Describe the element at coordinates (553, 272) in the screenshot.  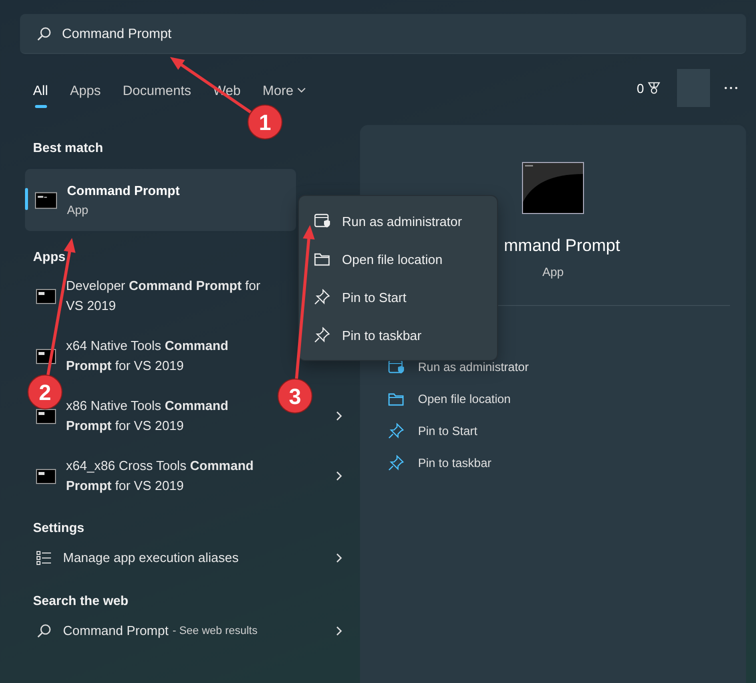
I see `app-type: App` at that location.